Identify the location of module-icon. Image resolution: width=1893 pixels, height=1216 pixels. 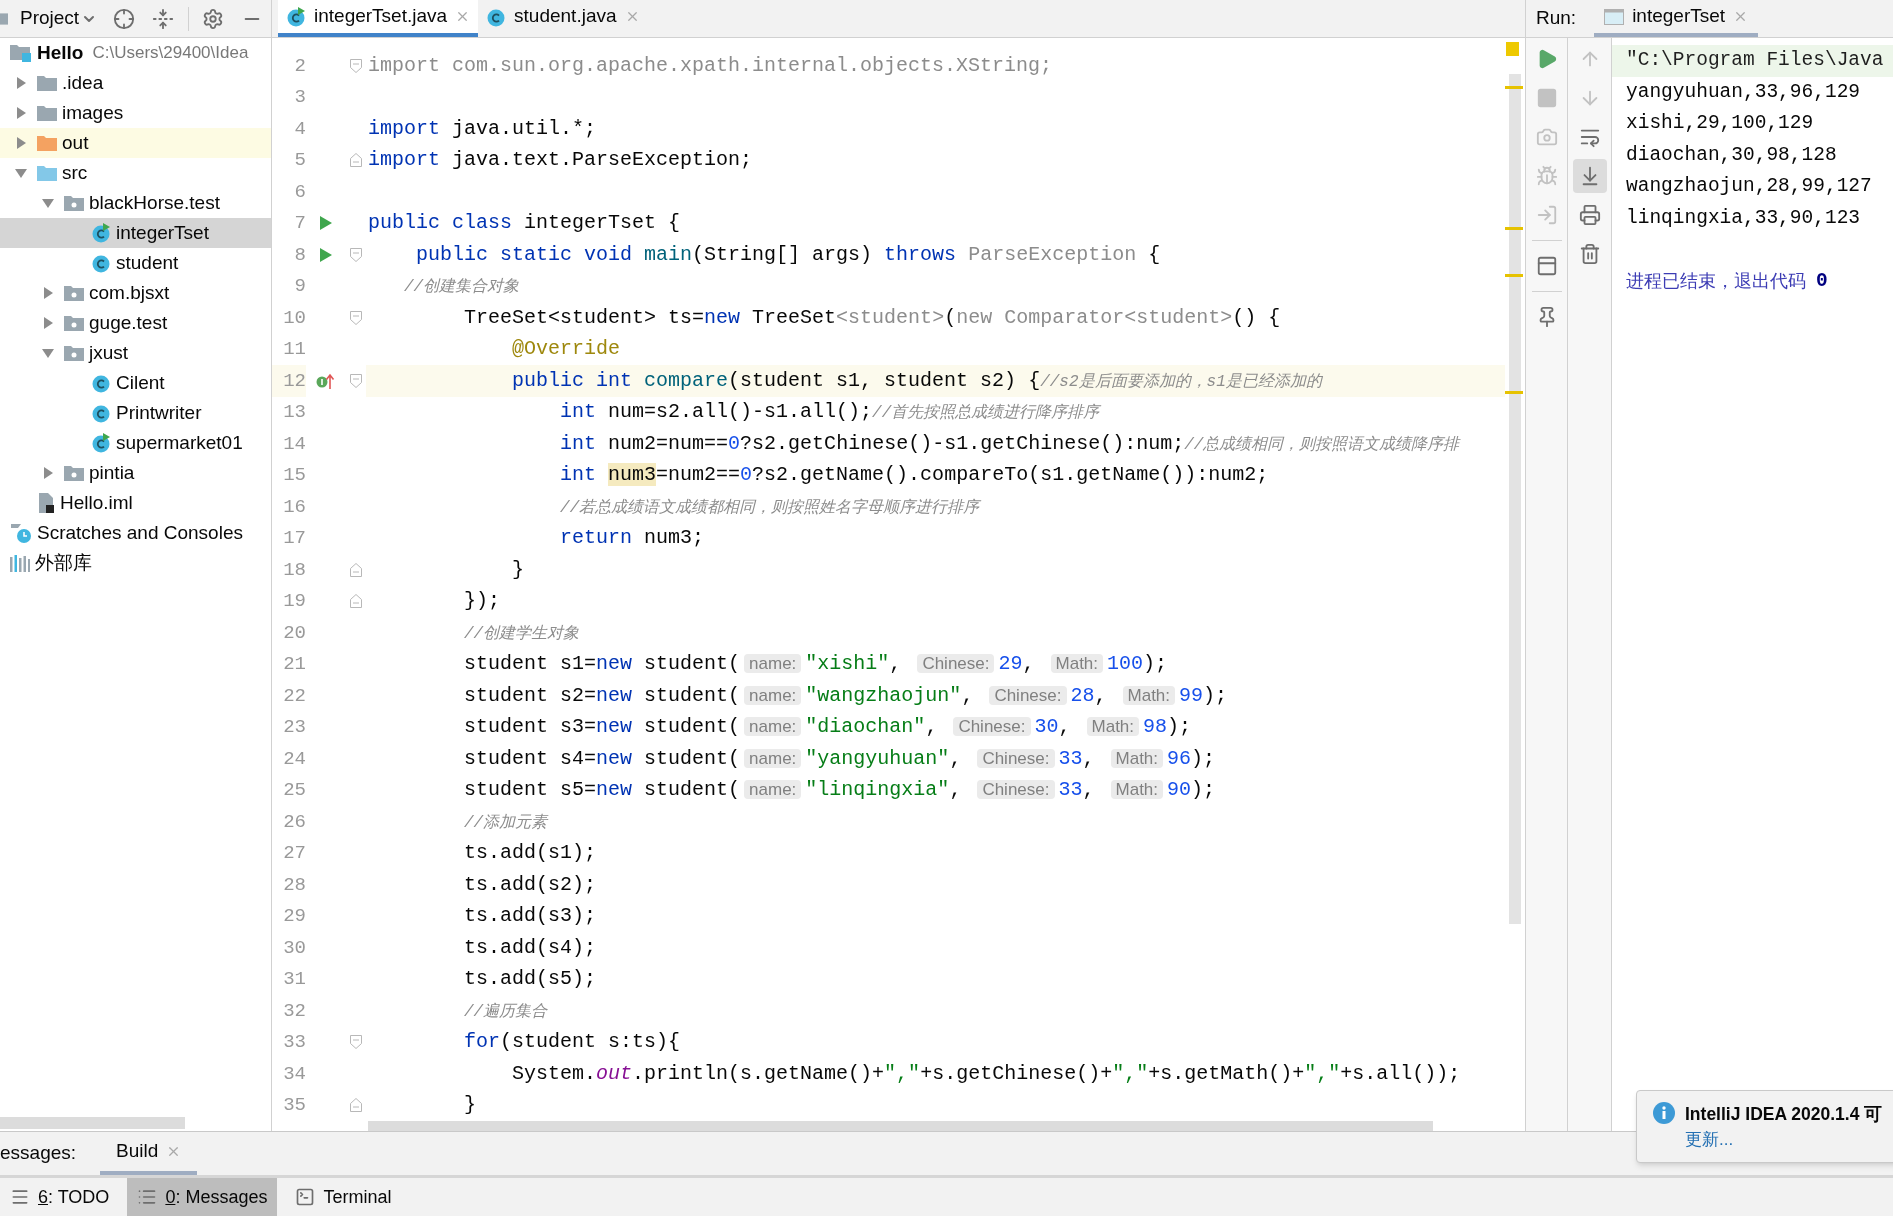
(21, 53).